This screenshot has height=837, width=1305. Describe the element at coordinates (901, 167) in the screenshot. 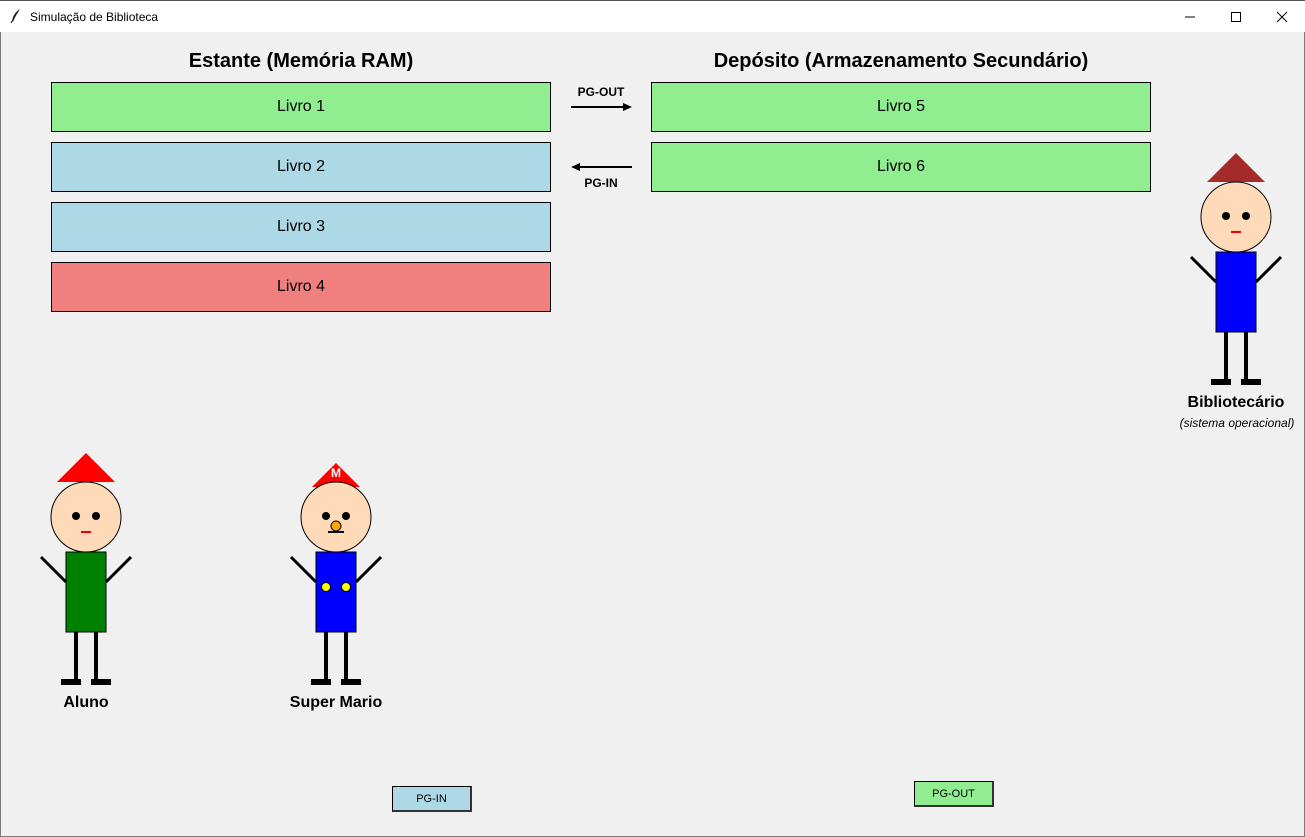

I see `storage-book-6: Livro 6` at that location.